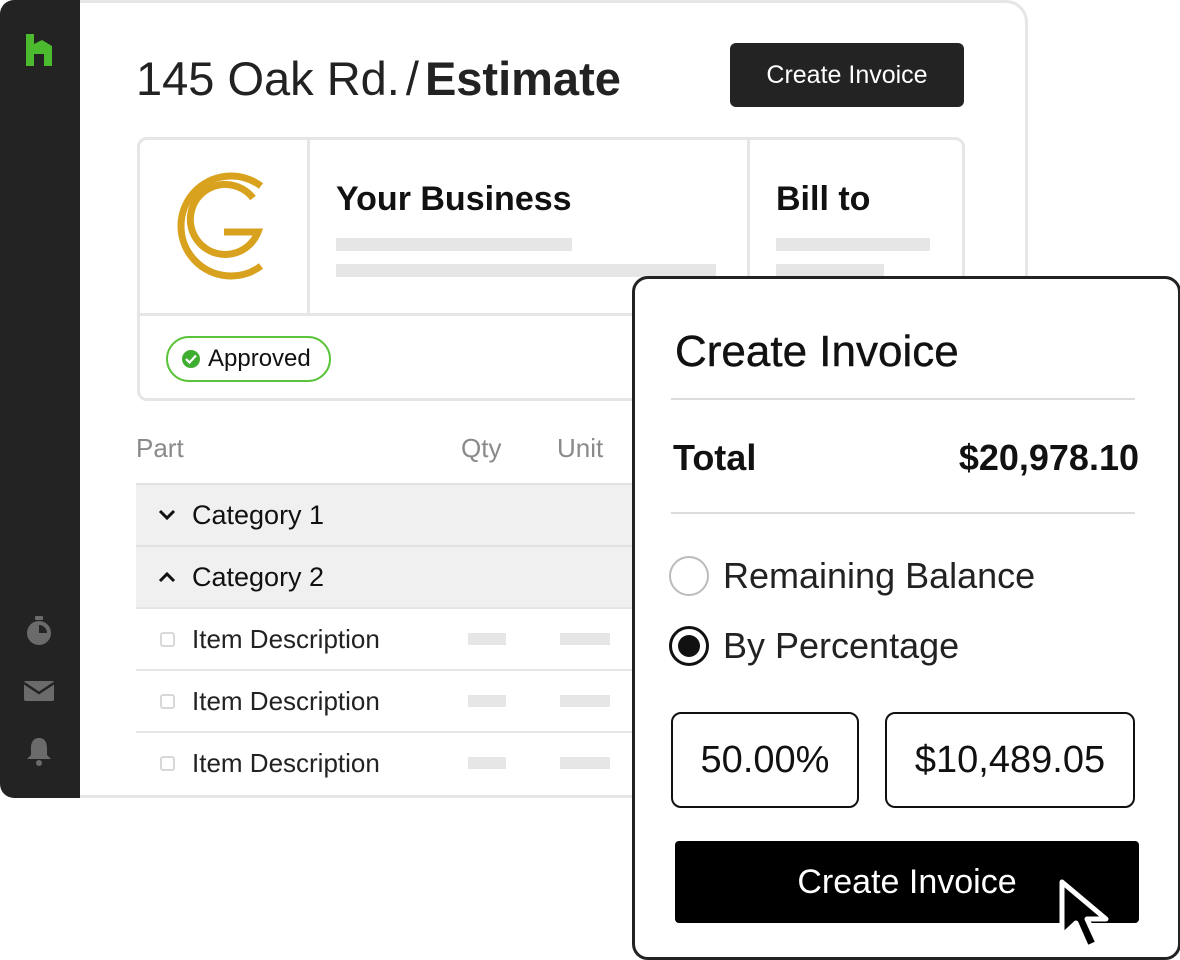 This screenshot has width=1180, height=960. Describe the element at coordinates (715, 457) in the screenshot. I see `total-label: Total` at that location.